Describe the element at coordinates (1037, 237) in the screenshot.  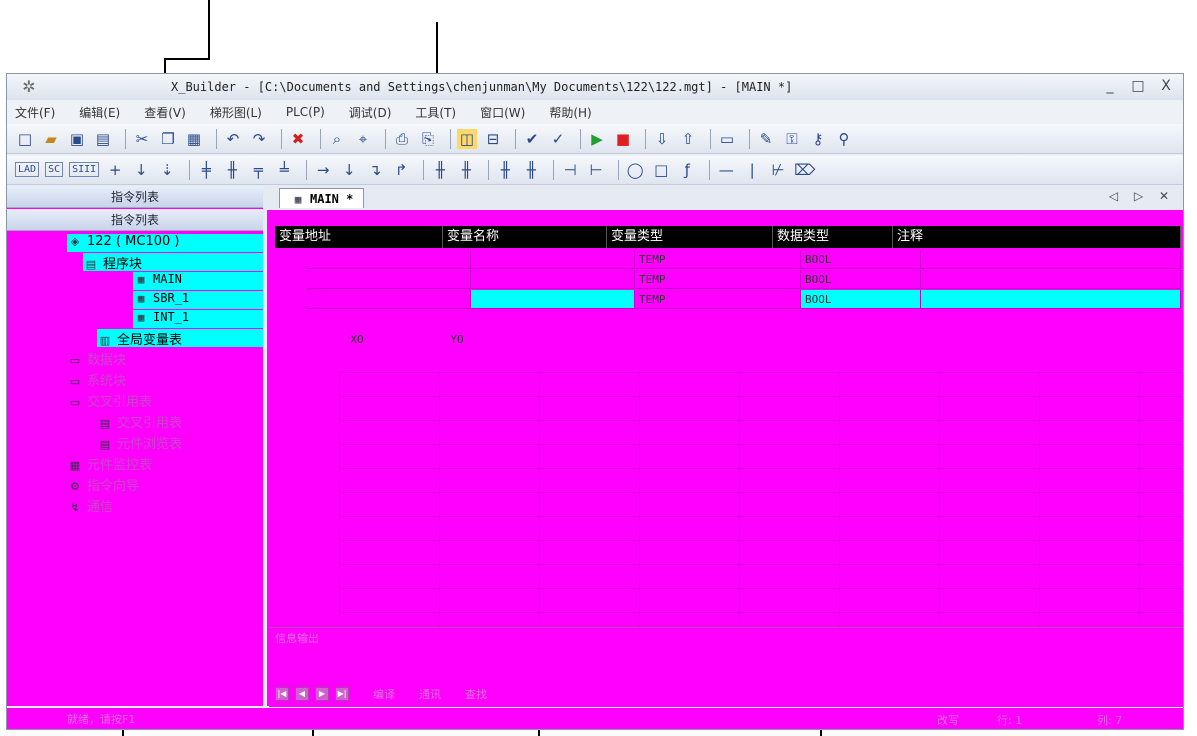
I see `col-comment: 注释` at that location.